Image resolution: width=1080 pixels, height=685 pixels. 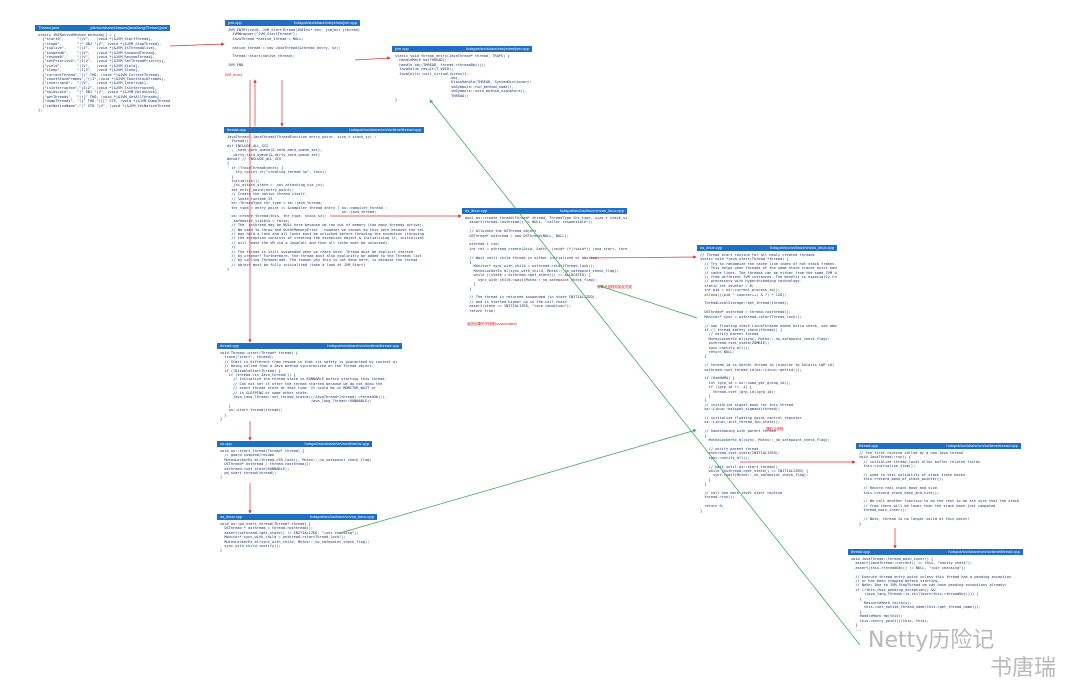 What do you see at coordinates (372, 58) in the screenshot?
I see `arrow-entry-to-thread-entry` at bounding box center [372, 58].